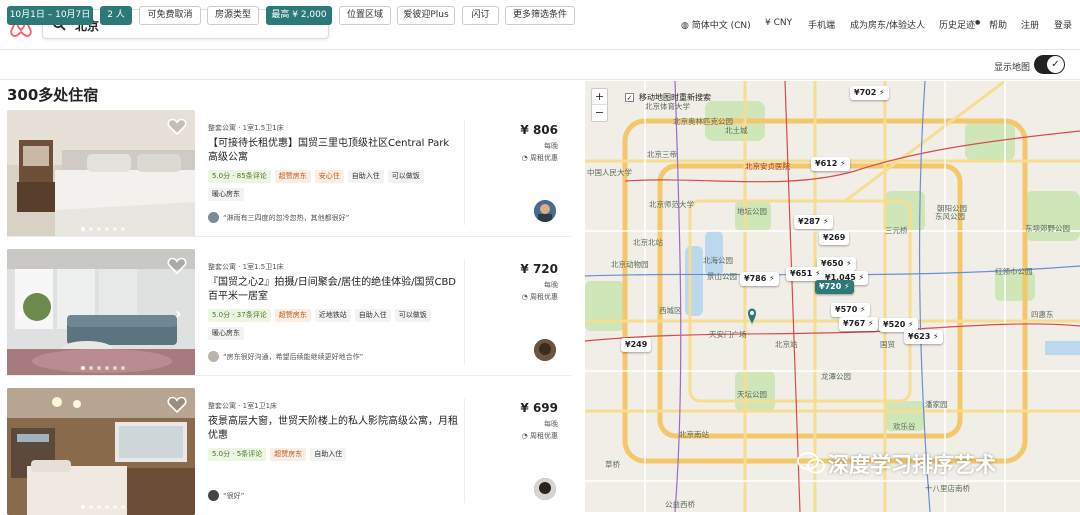 The width and height of the screenshot is (1080, 515). I want to click on nav-login: 登录, so click(1063, 24).